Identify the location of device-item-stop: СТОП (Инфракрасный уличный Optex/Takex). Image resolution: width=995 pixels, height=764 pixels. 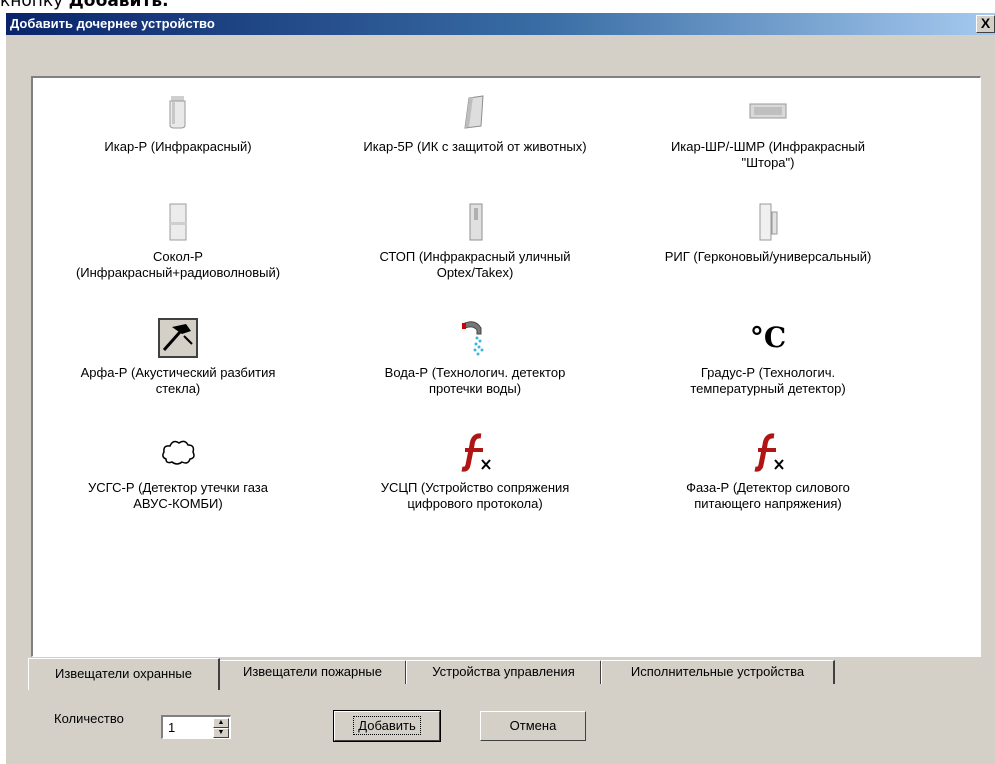
(475, 258).